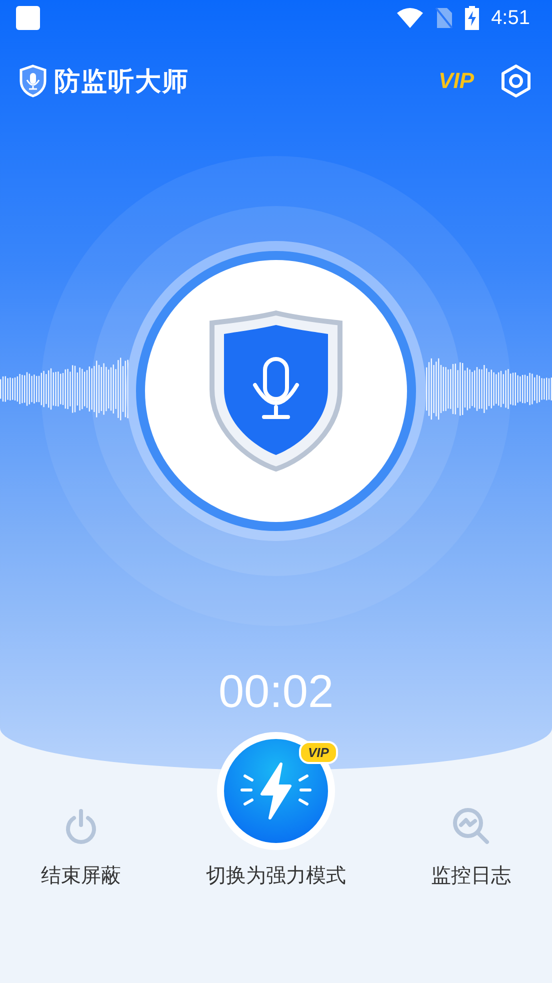 This screenshot has width=552, height=983. Describe the element at coordinates (121, 82) in the screenshot. I see `app-title: 防监听大师` at that location.